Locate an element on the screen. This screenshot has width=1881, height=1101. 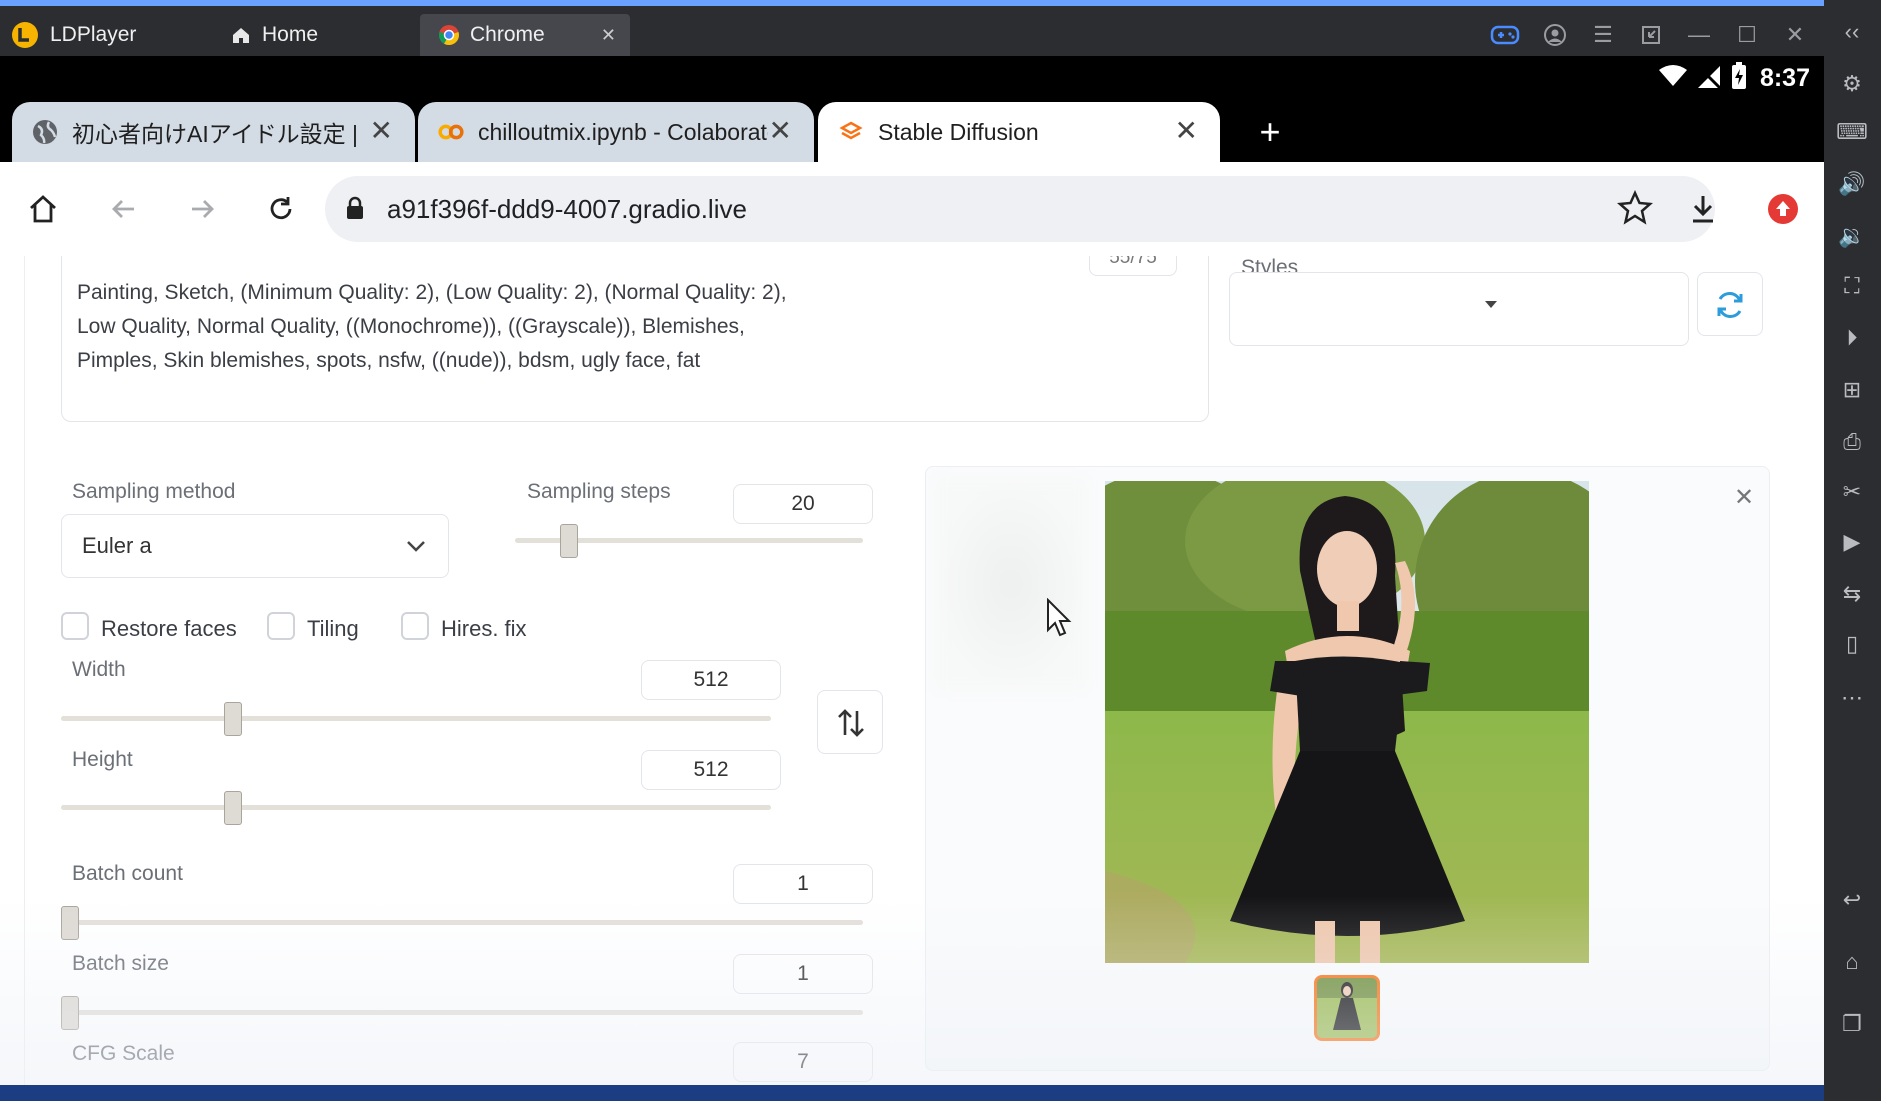
volume-up-icon: 🔊 is located at coordinates (1852, 184).